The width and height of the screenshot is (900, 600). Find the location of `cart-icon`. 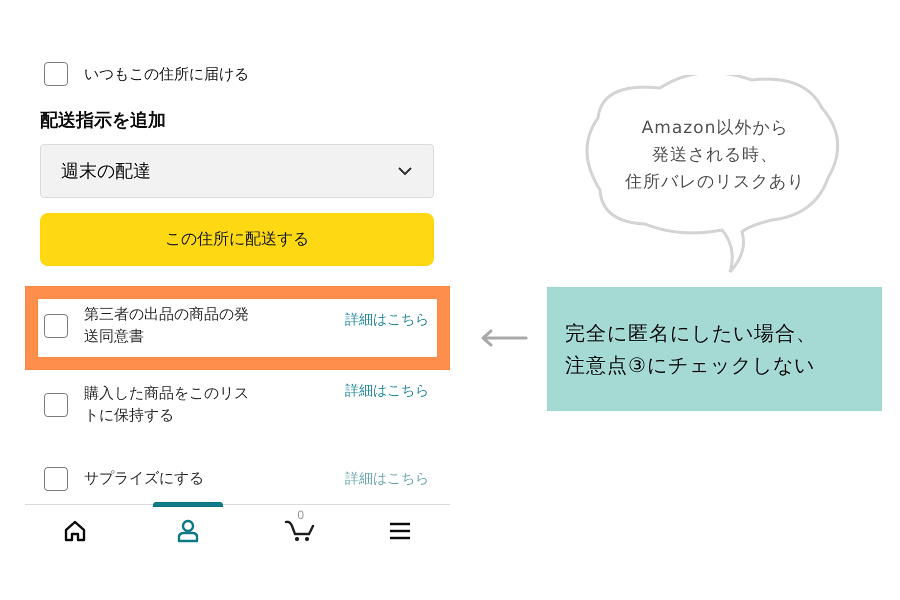

cart-icon is located at coordinates (300, 530).